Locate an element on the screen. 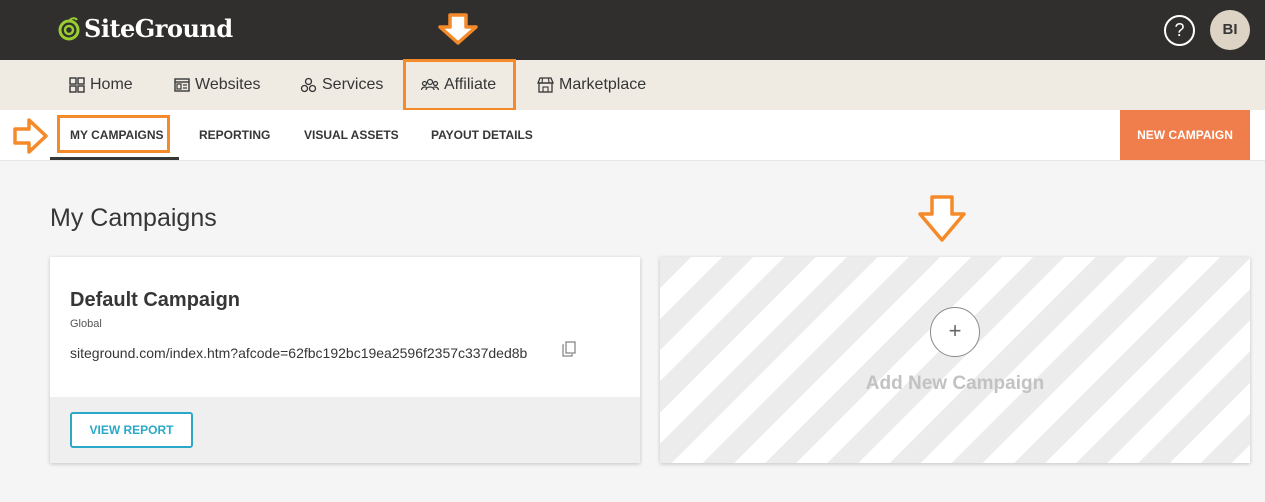 The width and height of the screenshot is (1265, 502). add-new-campaign-label: Add New Campaign is located at coordinates (955, 383).